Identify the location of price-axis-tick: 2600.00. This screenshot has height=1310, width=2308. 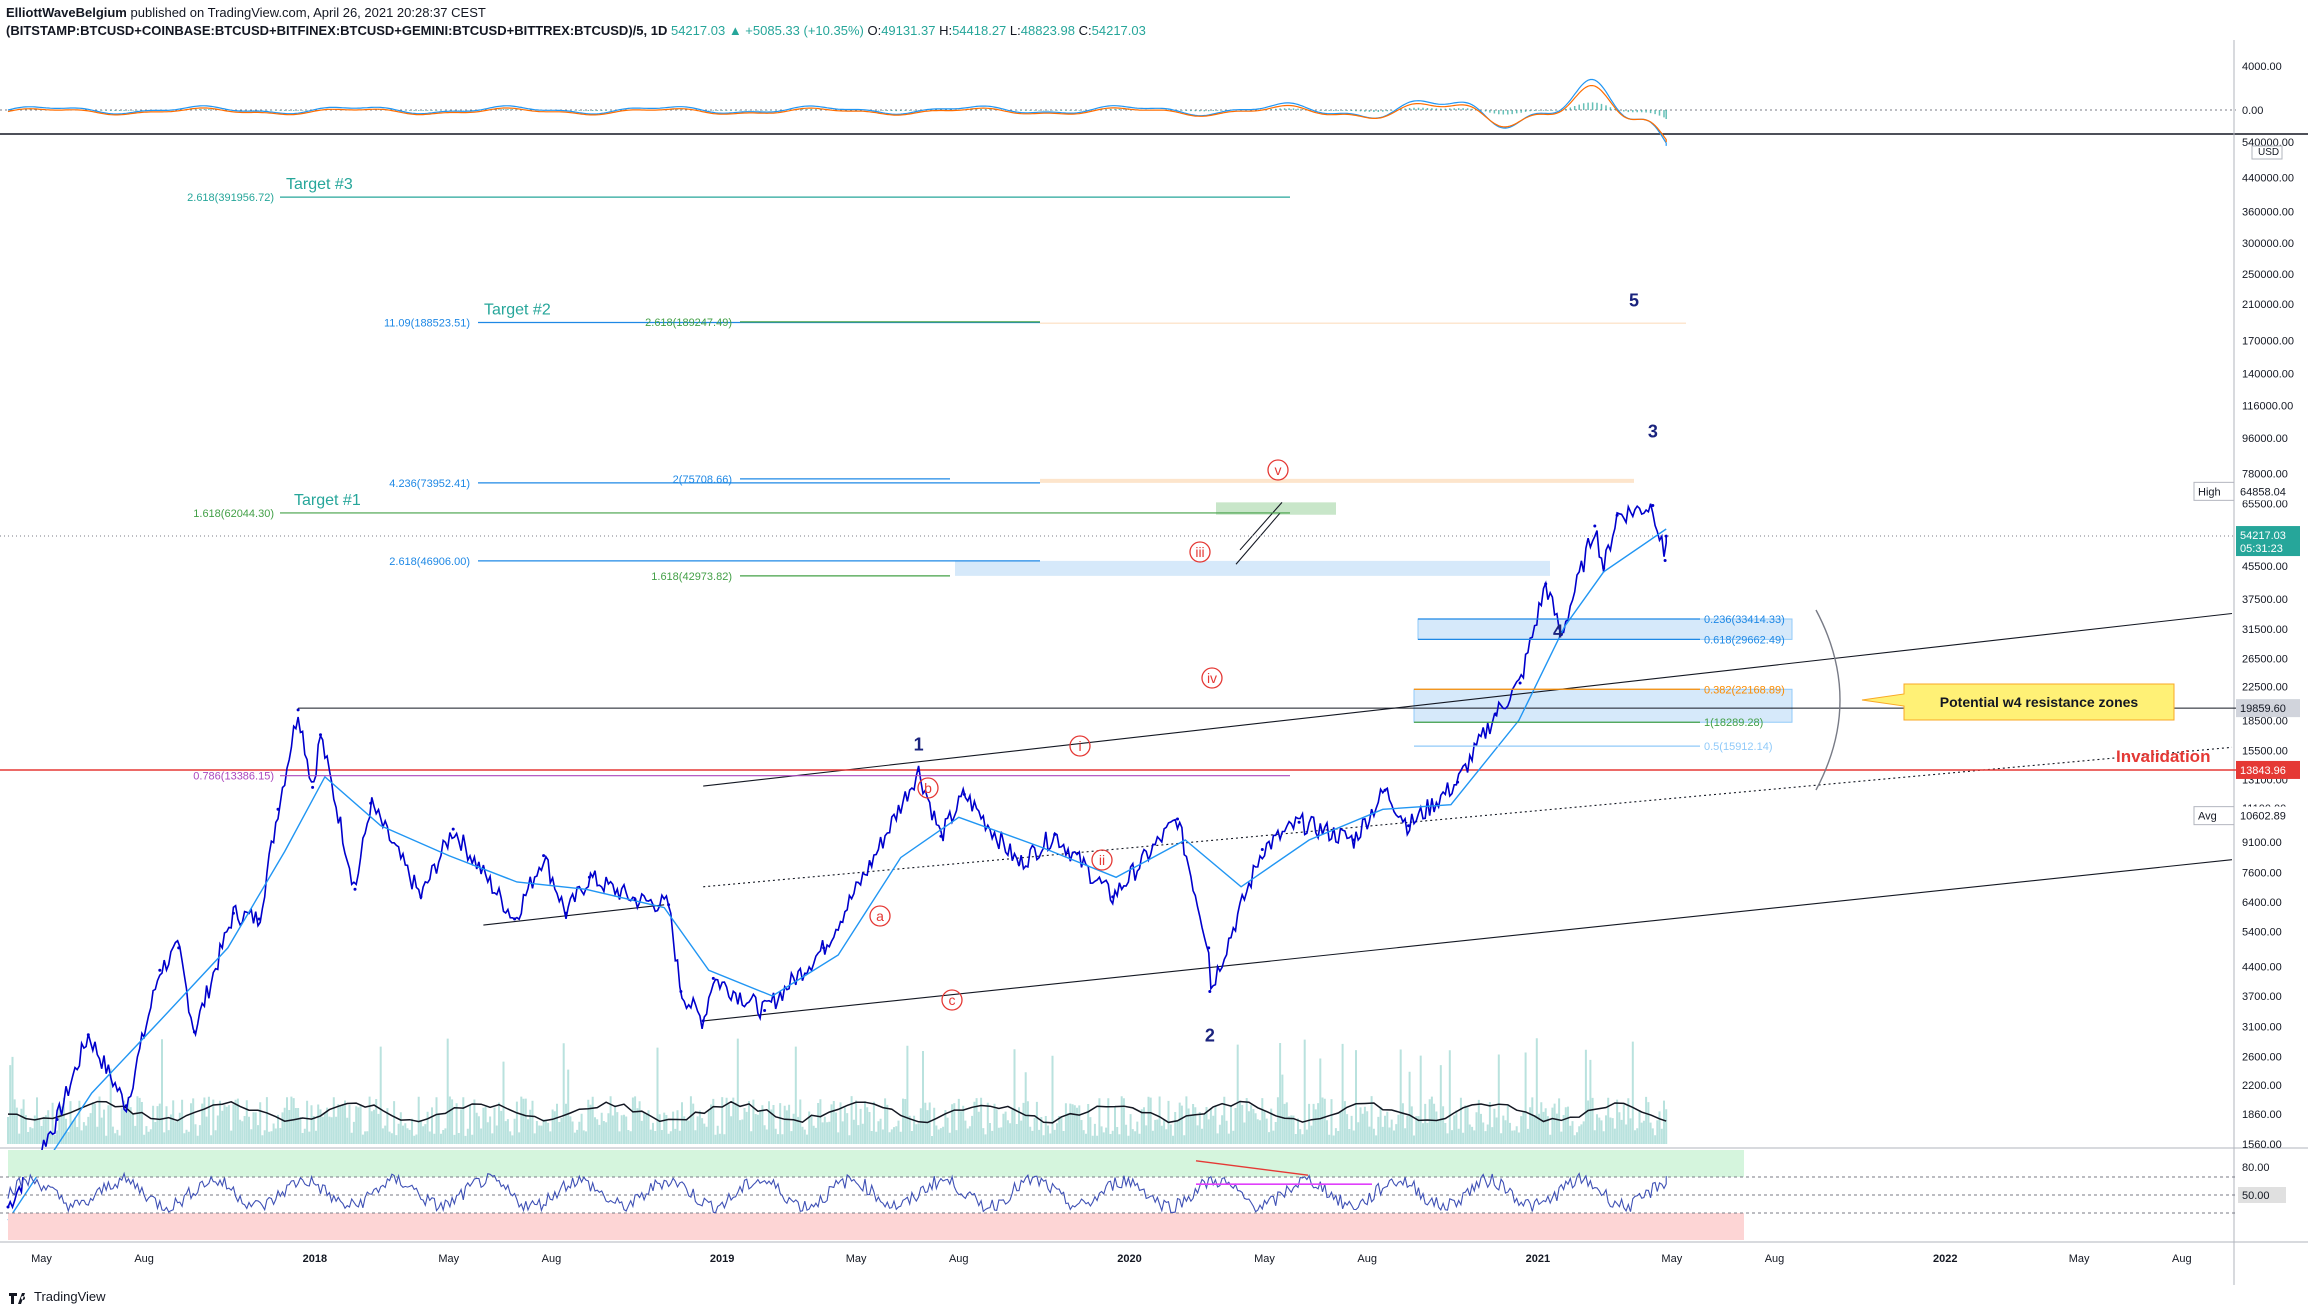
(2262, 1057).